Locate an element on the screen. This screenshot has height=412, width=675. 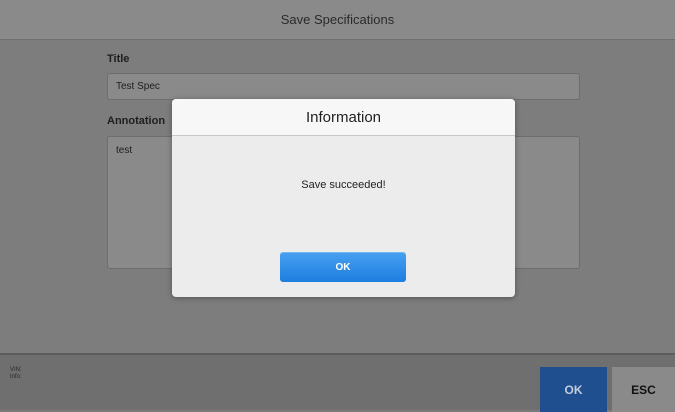
annotation-label: Annotation is located at coordinates (136, 121).